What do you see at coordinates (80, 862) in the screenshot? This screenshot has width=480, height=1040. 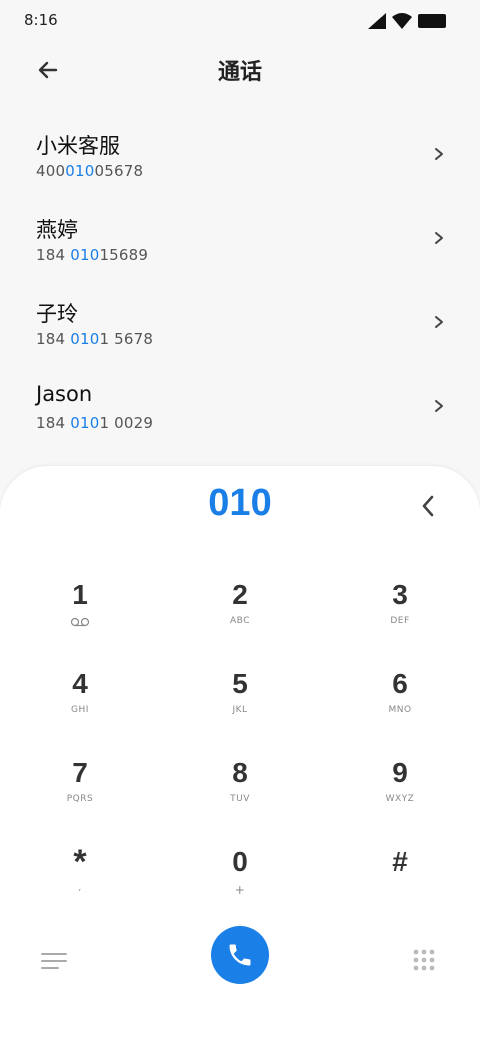 I see `key-digit: *` at bounding box center [80, 862].